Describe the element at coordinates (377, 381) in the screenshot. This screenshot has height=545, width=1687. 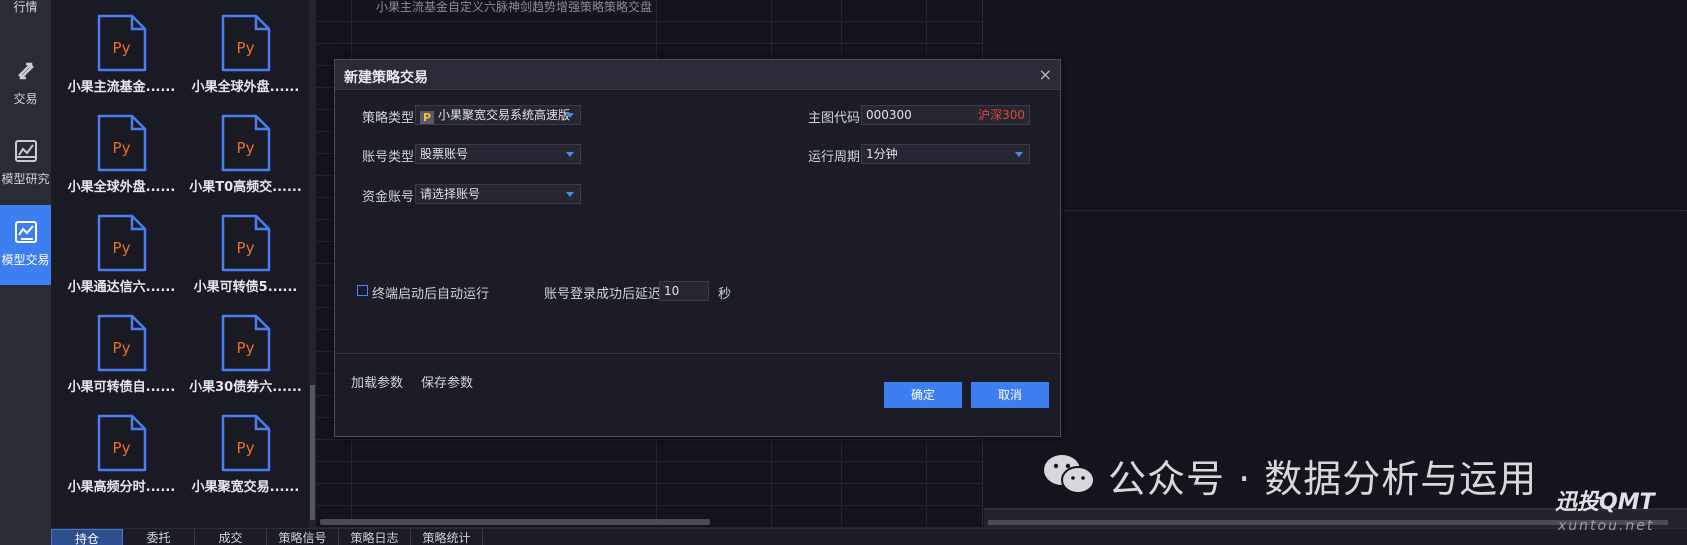
I see `load-params-button: 加载参数` at that location.